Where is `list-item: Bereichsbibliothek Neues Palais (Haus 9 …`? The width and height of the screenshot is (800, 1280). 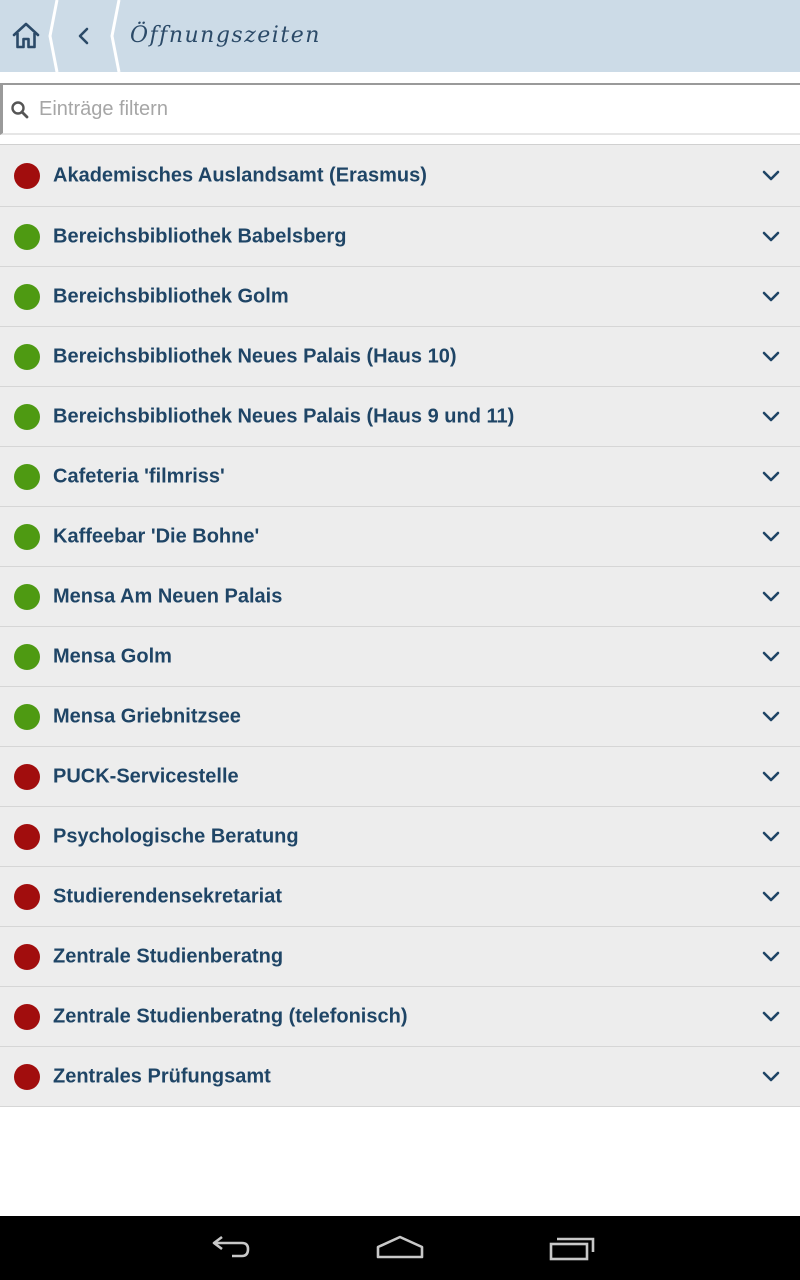 list-item: Bereichsbibliothek Neues Palais (Haus 9 … is located at coordinates (400, 417).